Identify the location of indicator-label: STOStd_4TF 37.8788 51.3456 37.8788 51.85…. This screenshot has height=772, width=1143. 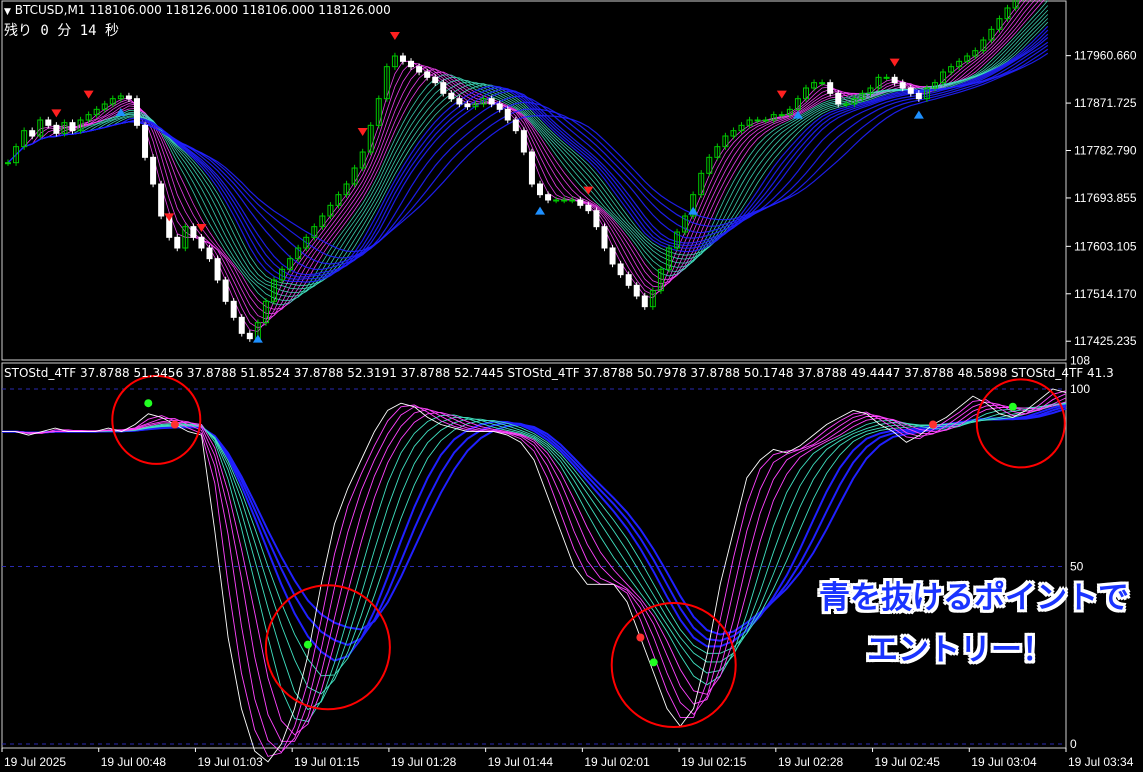
(559, 373).